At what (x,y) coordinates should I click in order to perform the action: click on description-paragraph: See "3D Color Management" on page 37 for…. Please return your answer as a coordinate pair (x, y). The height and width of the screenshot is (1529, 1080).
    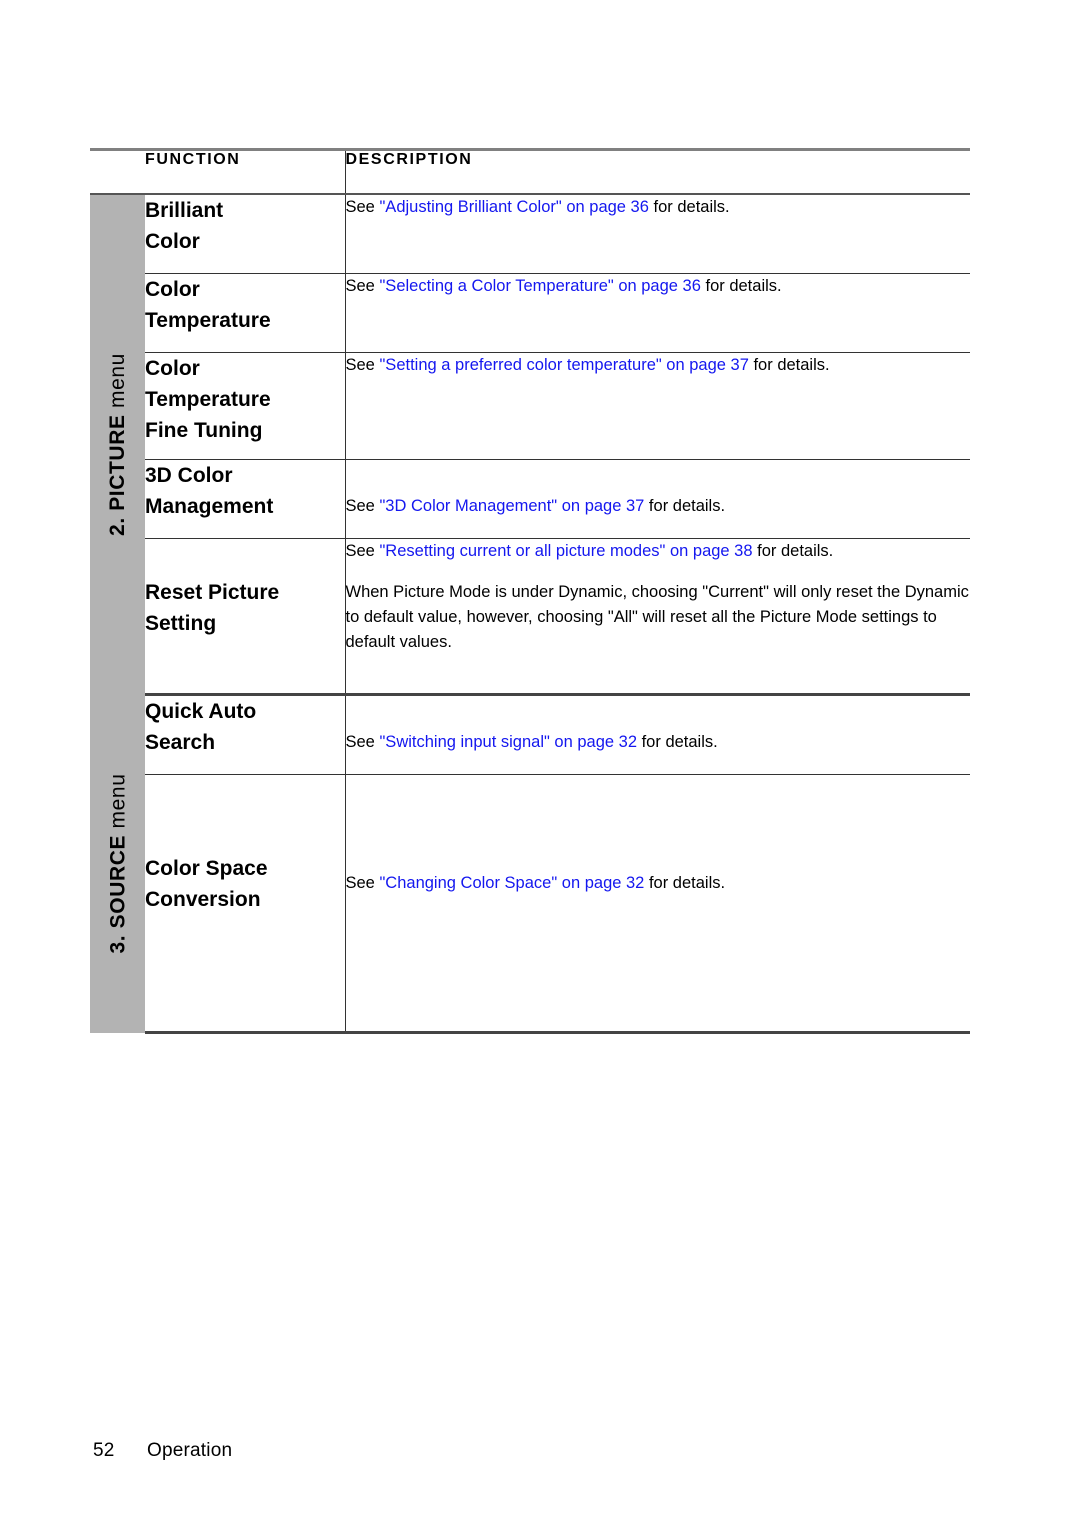
    Looking at the image, I should click on (658, 506).